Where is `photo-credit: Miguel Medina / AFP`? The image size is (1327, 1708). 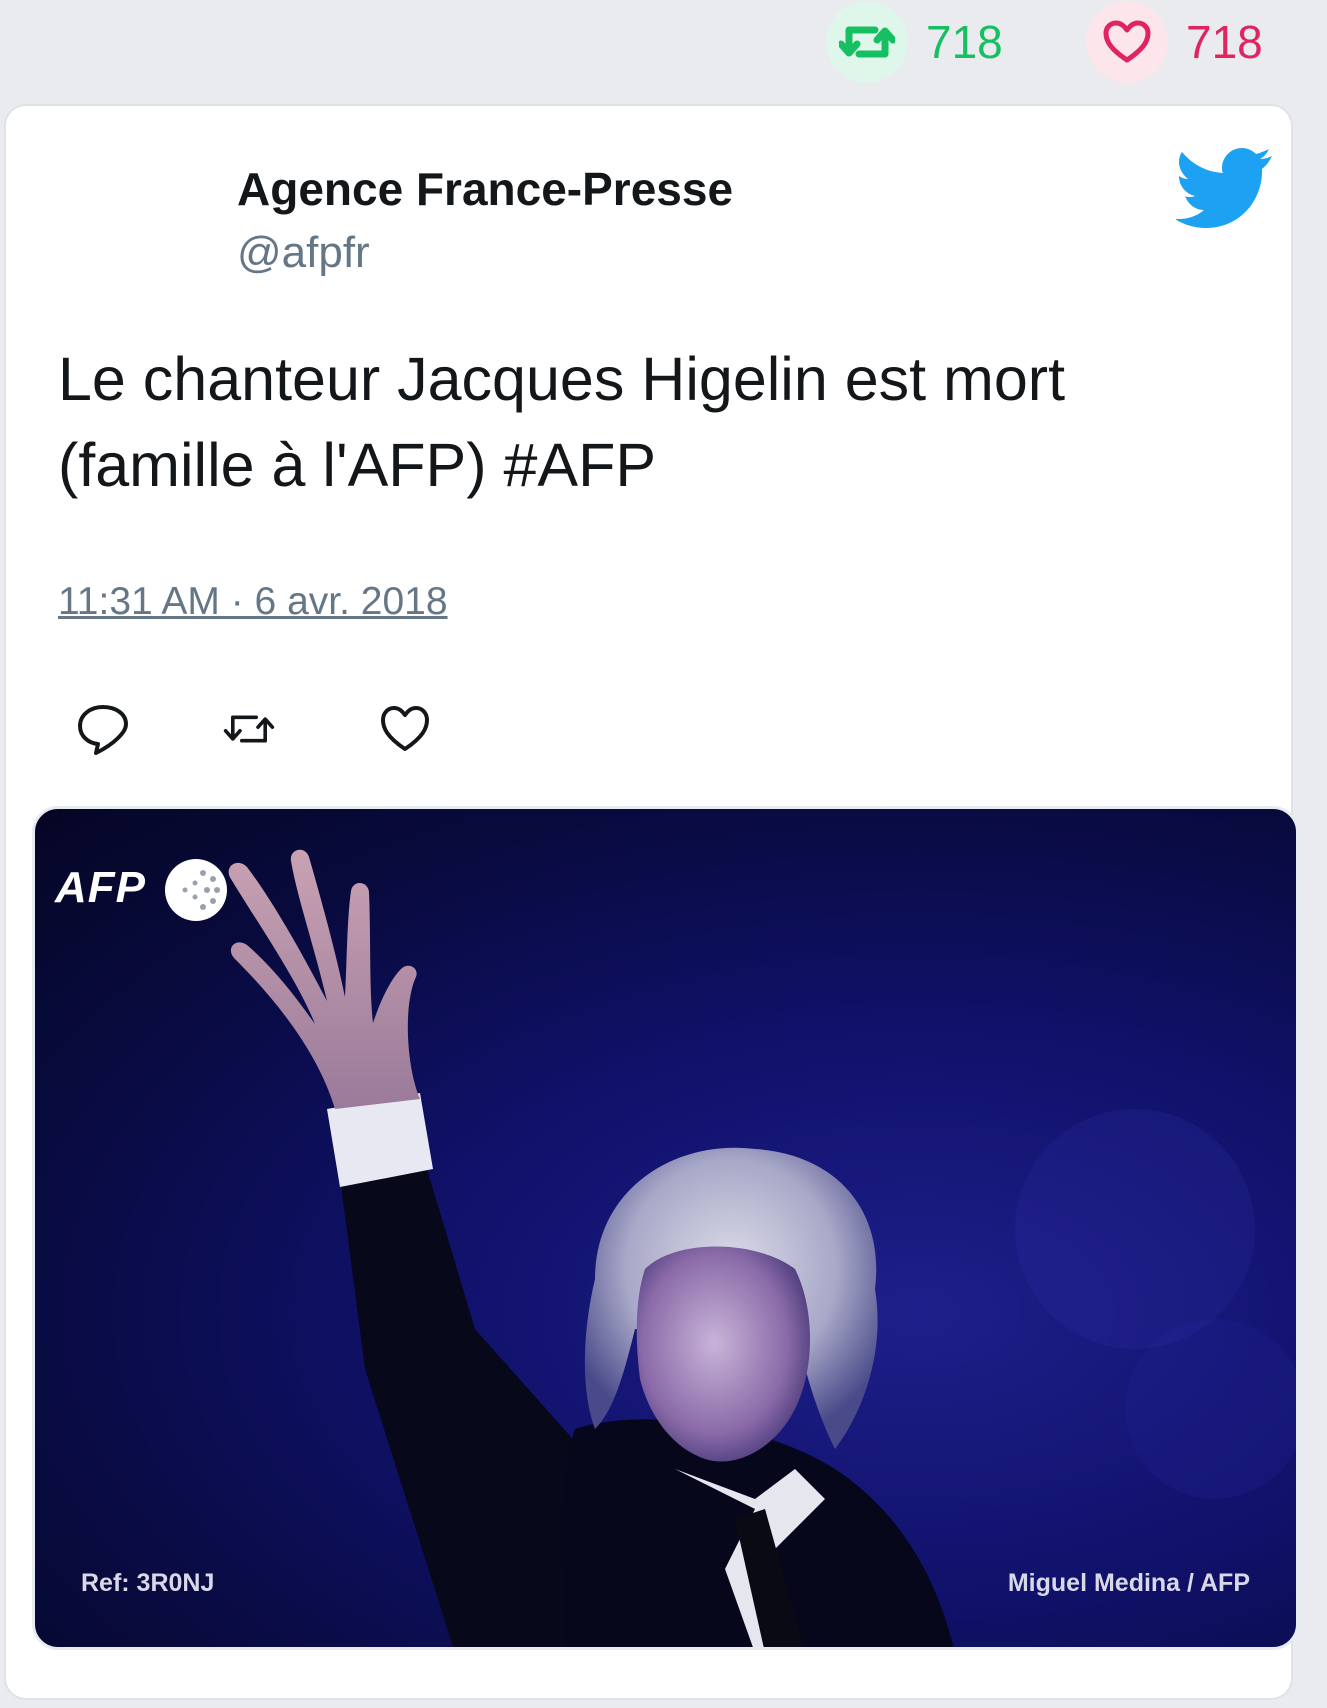 photo-credit: Miguel Medina / AFP is located at coordinates (1128, 1583).